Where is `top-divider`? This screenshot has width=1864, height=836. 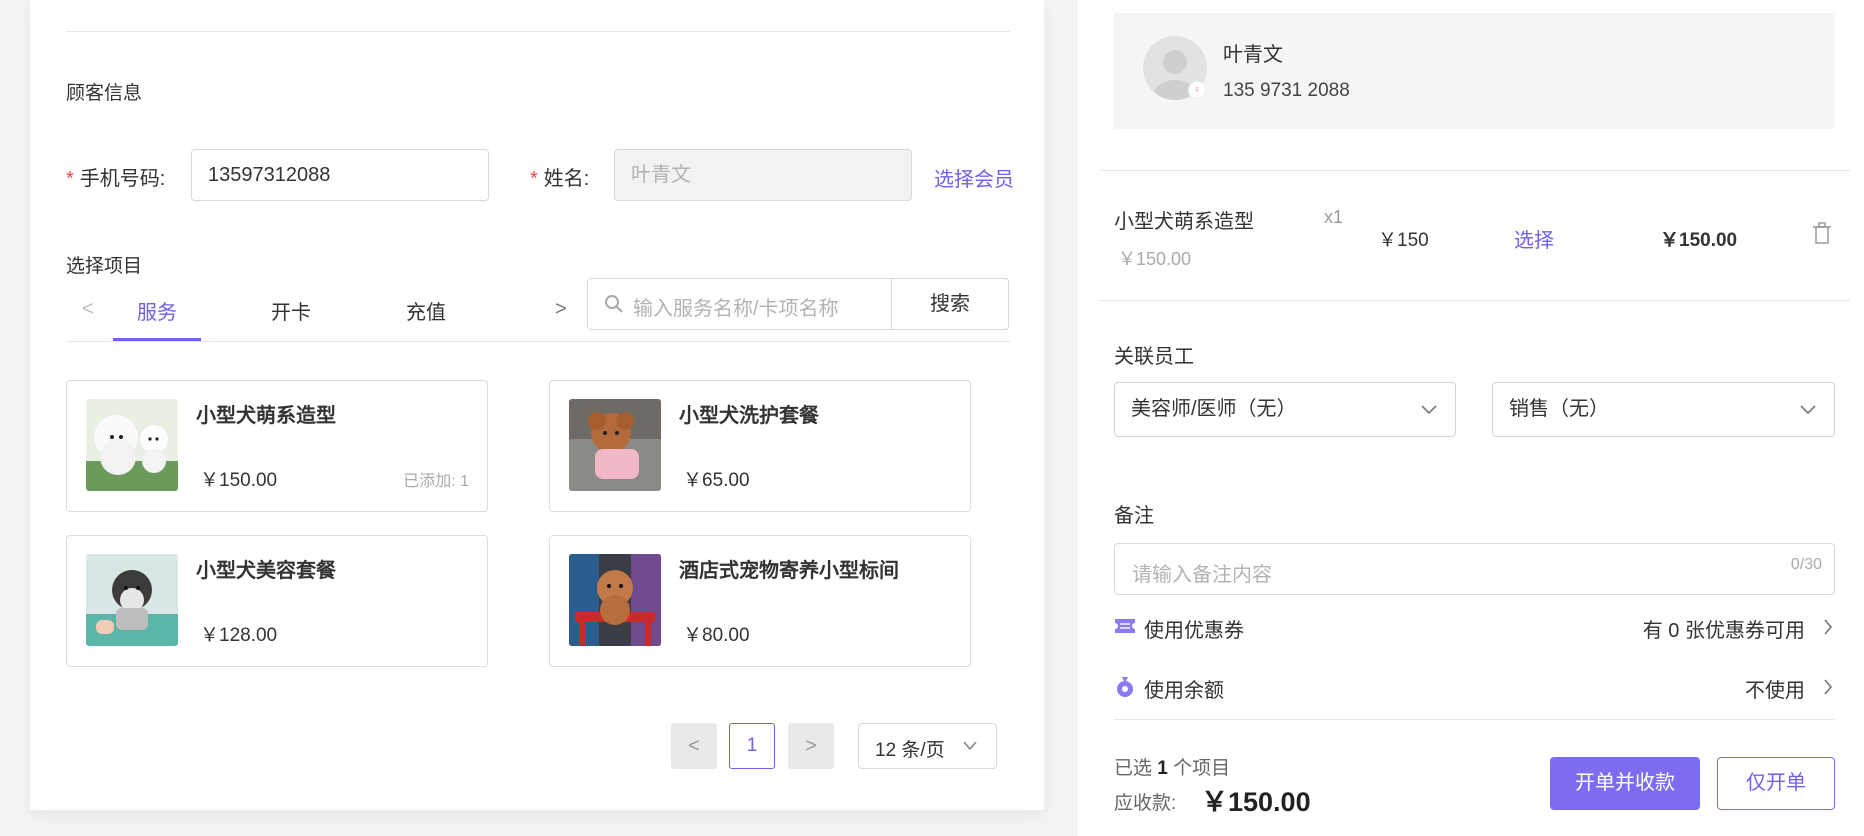 top-divider is located at coordinates (538, 31).